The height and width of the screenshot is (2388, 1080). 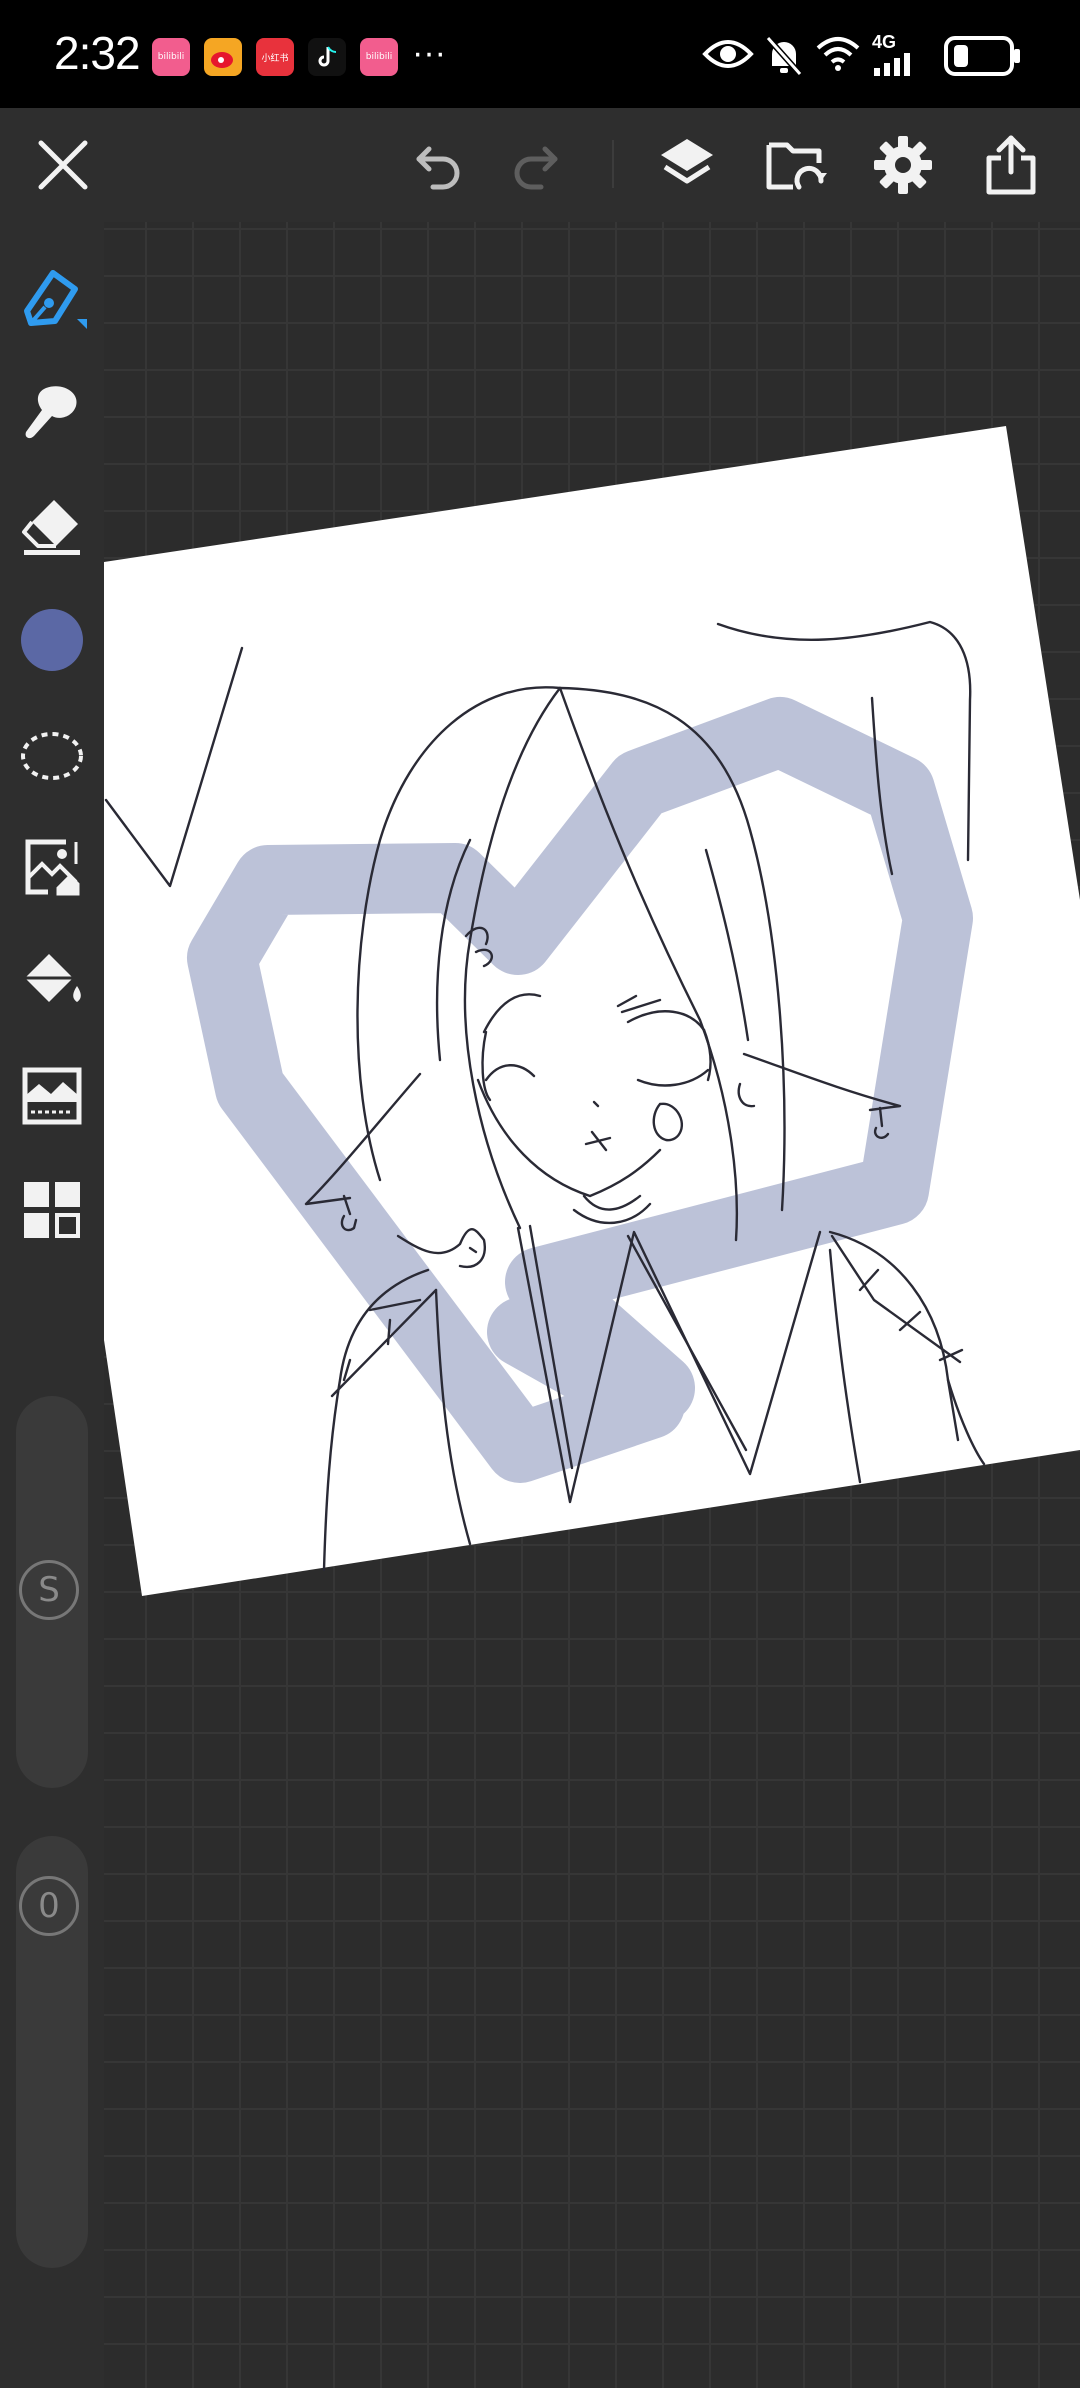 What do you see at coordinates (687, 161) in the screenshot?
I see `layers-icon` at bounding box center [687, 161].